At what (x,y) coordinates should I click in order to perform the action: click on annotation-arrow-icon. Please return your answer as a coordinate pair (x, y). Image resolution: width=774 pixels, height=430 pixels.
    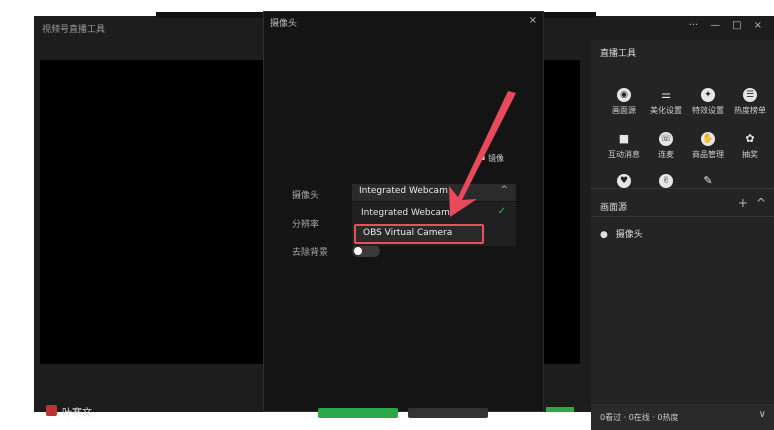
    Looking at the image, I should click on (482, 154).